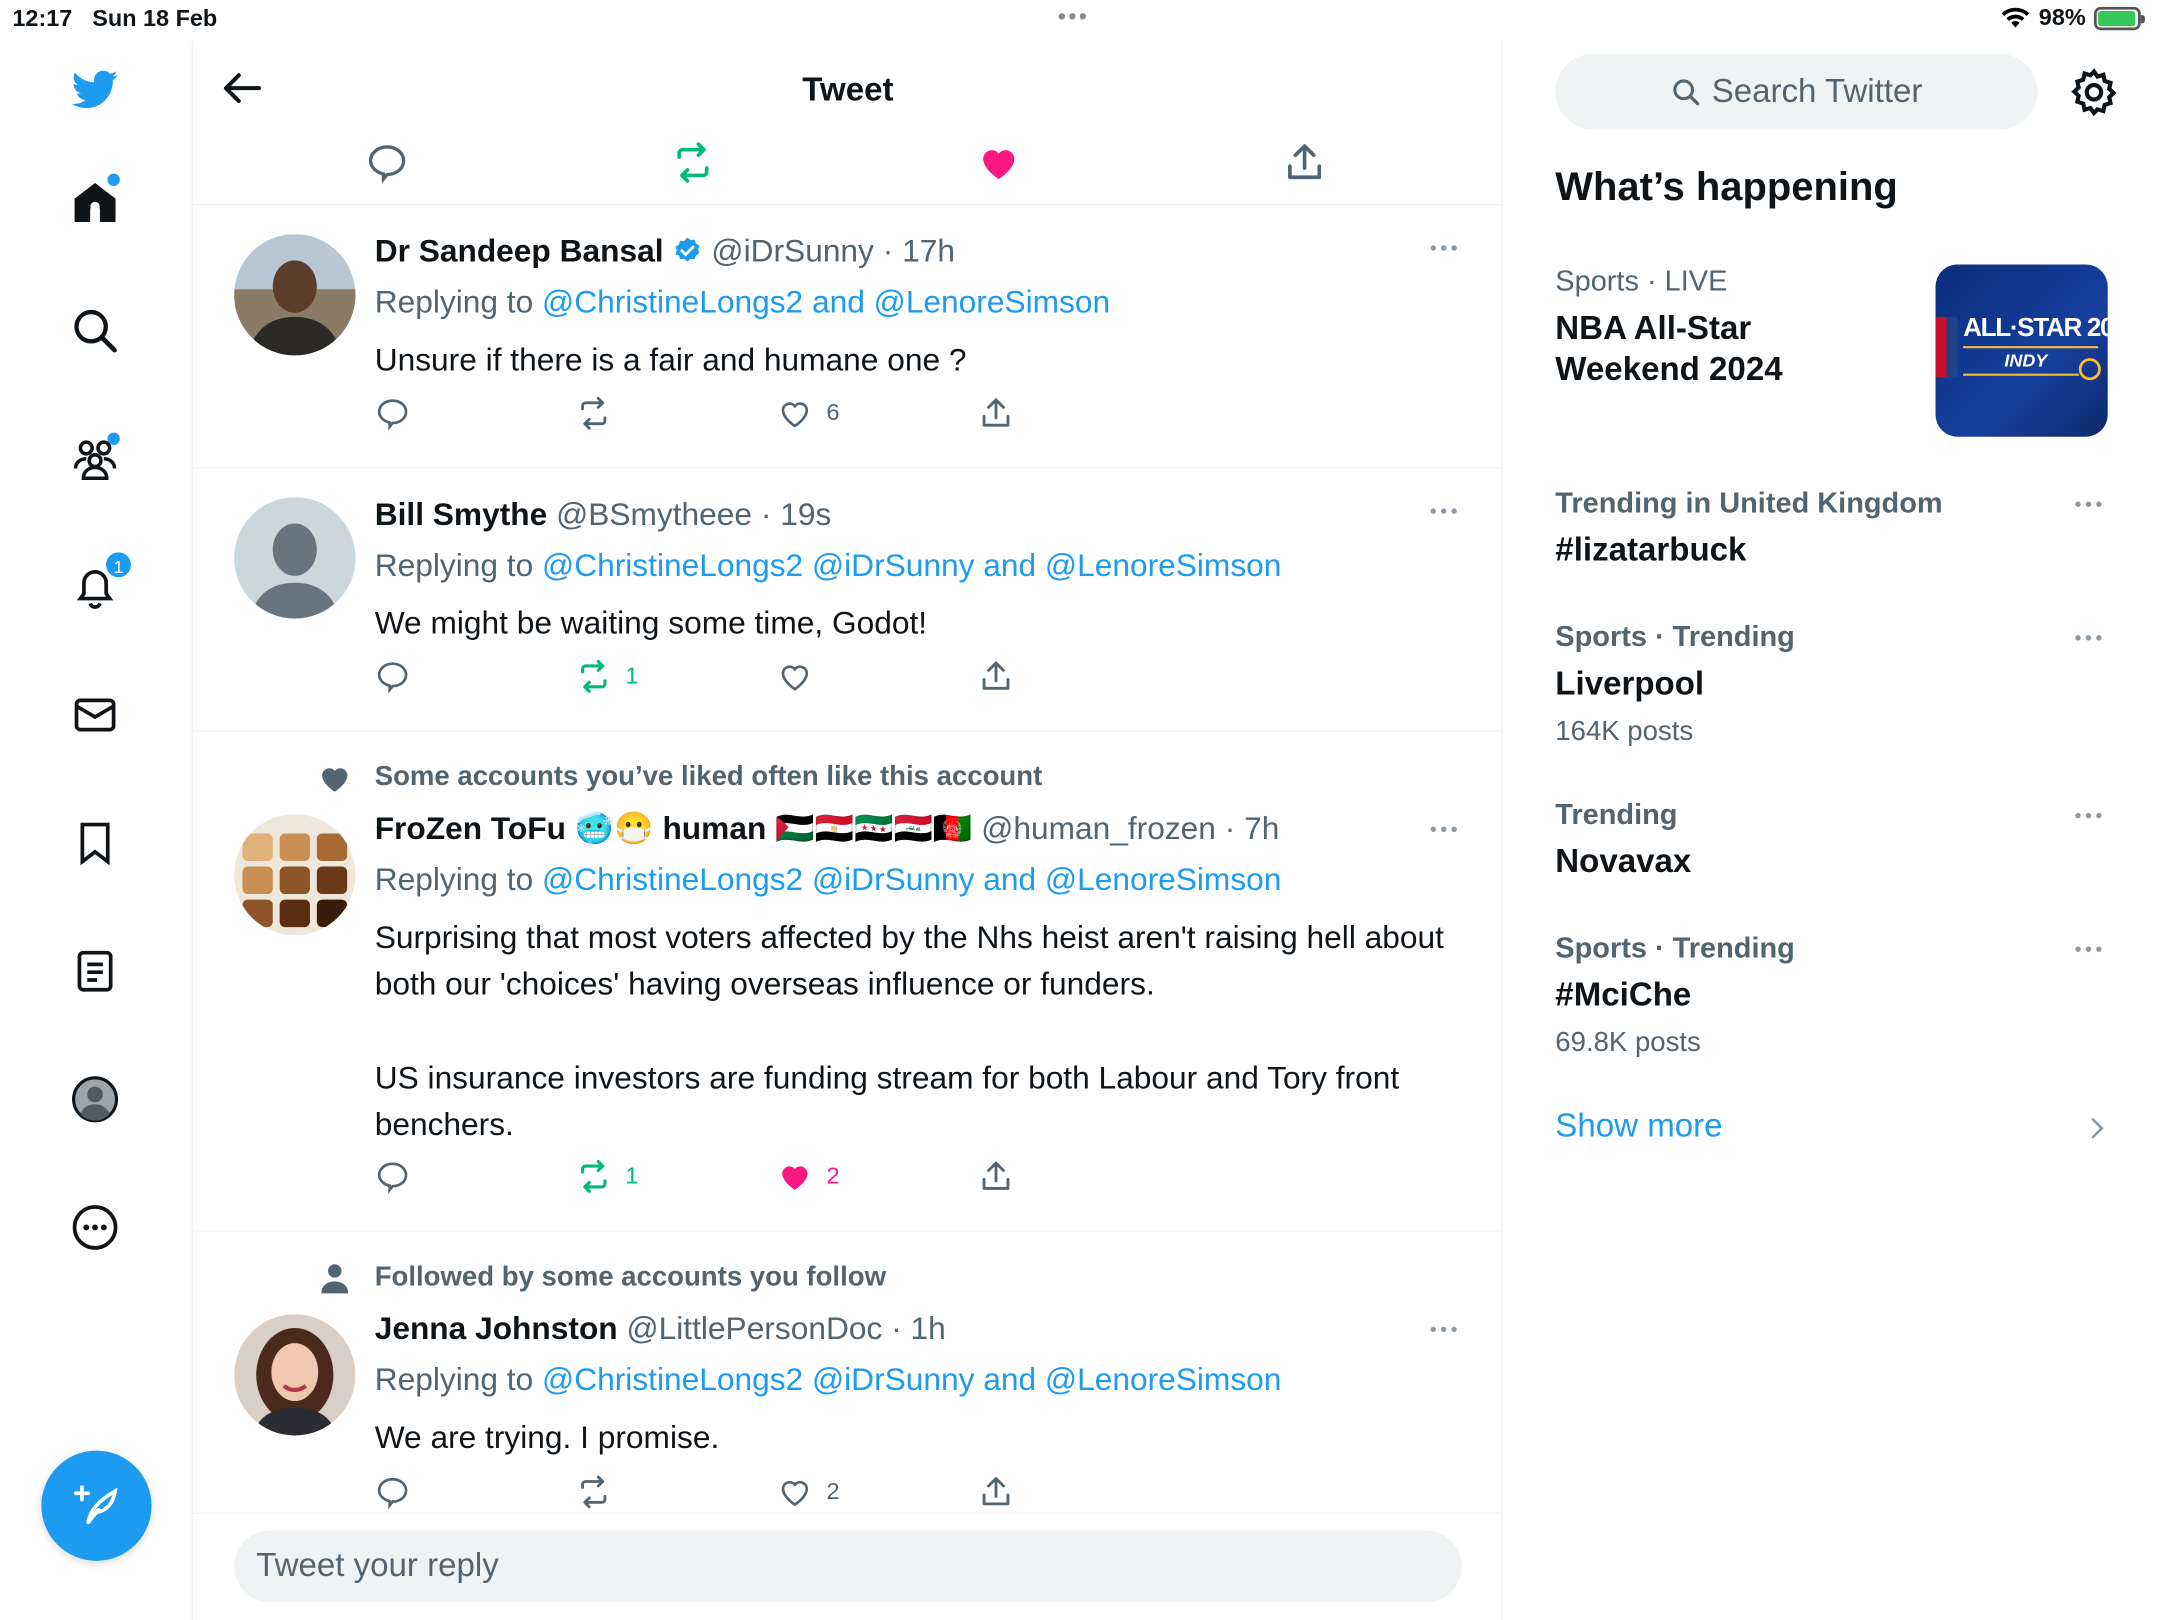 This screenshot has height=1620, width=2160. I want to click on like-button, so click(802, 676).